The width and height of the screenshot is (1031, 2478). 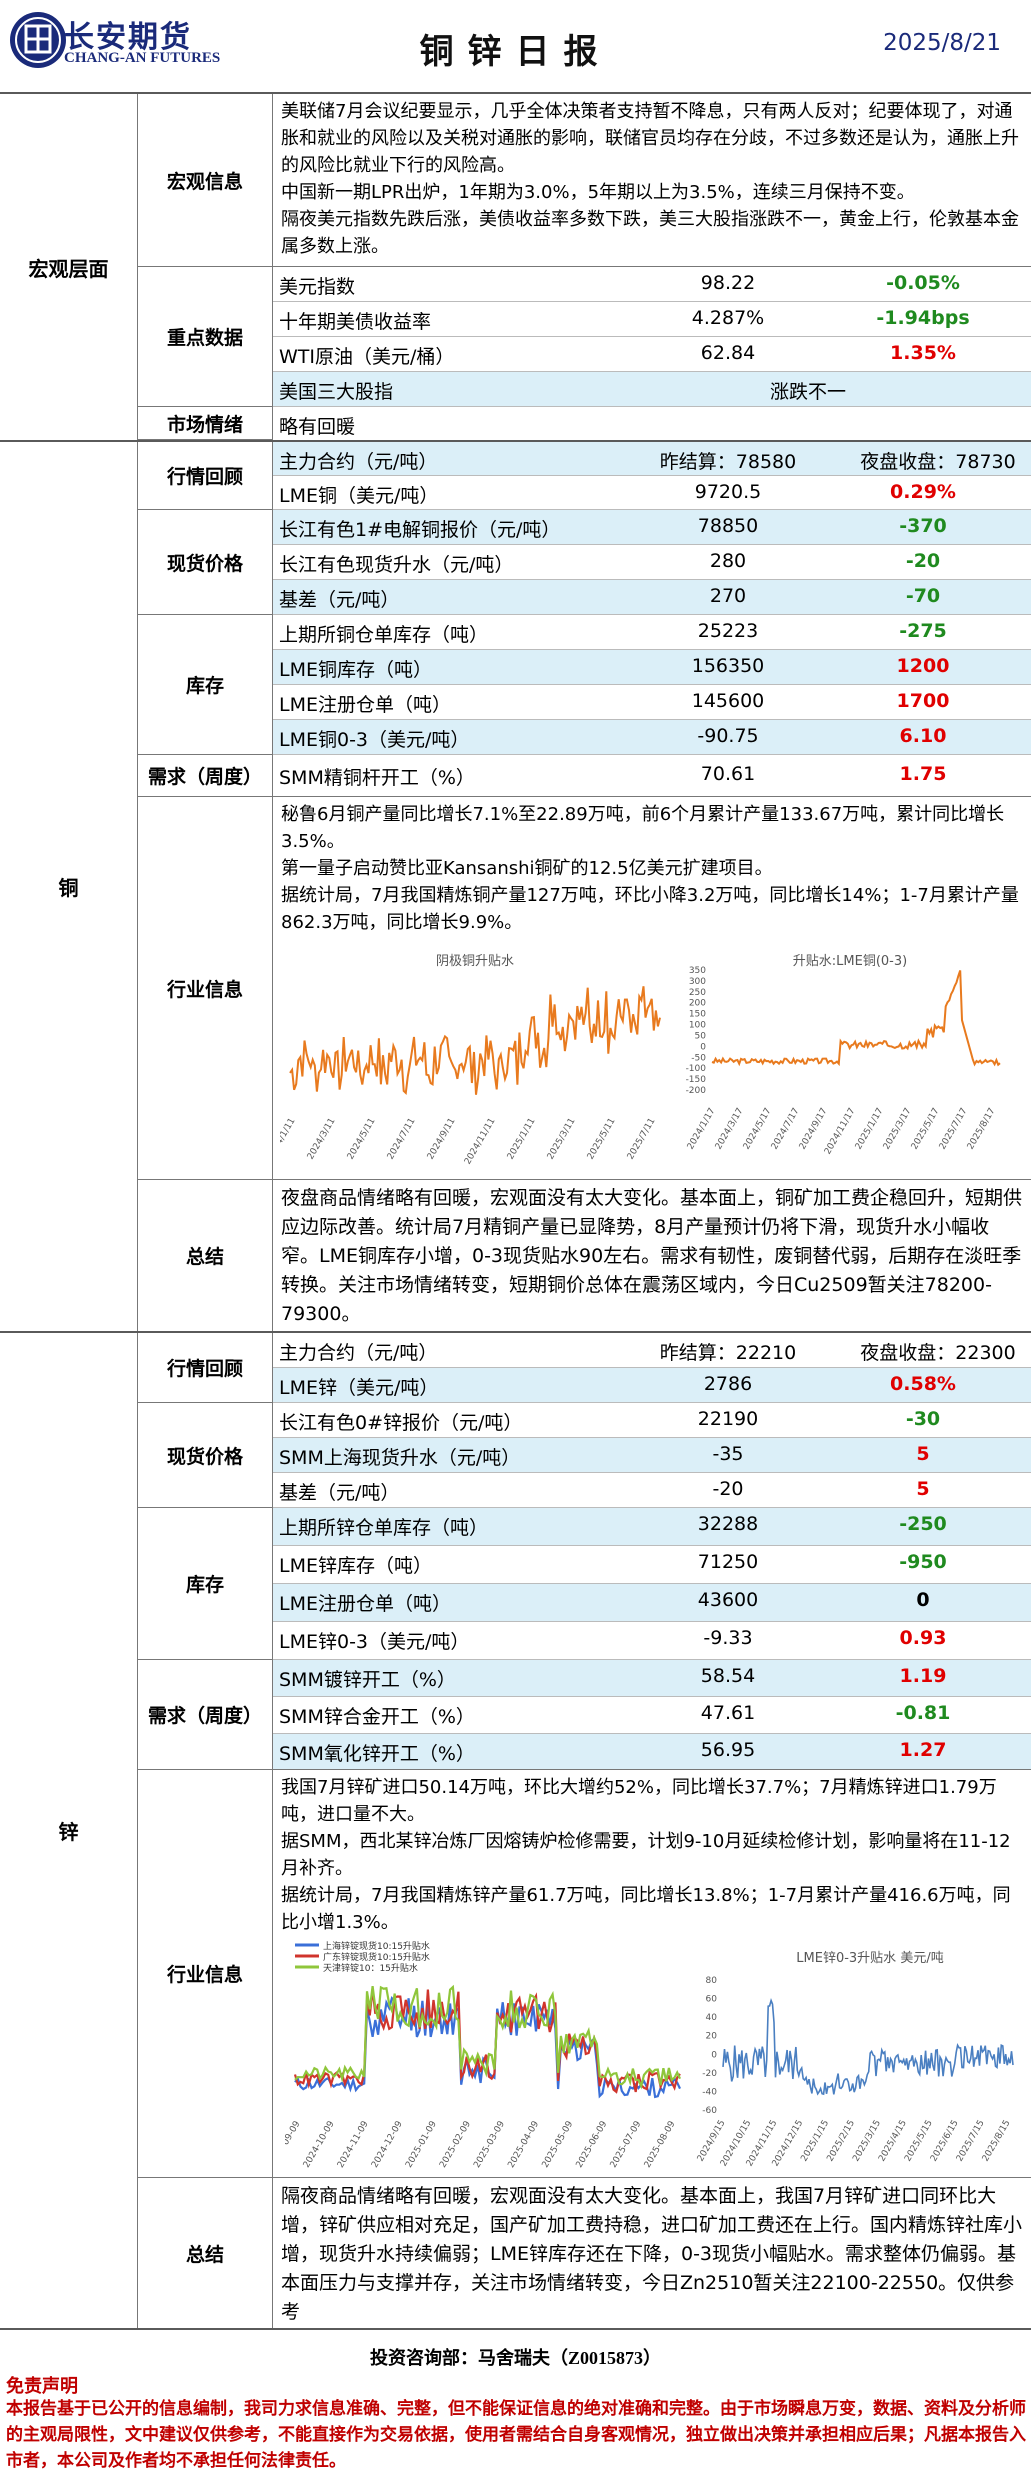 I want to click on consult-line: 投资咨询部：马舍瑞夫（Z0015873）, so click(x=515, y=2358).